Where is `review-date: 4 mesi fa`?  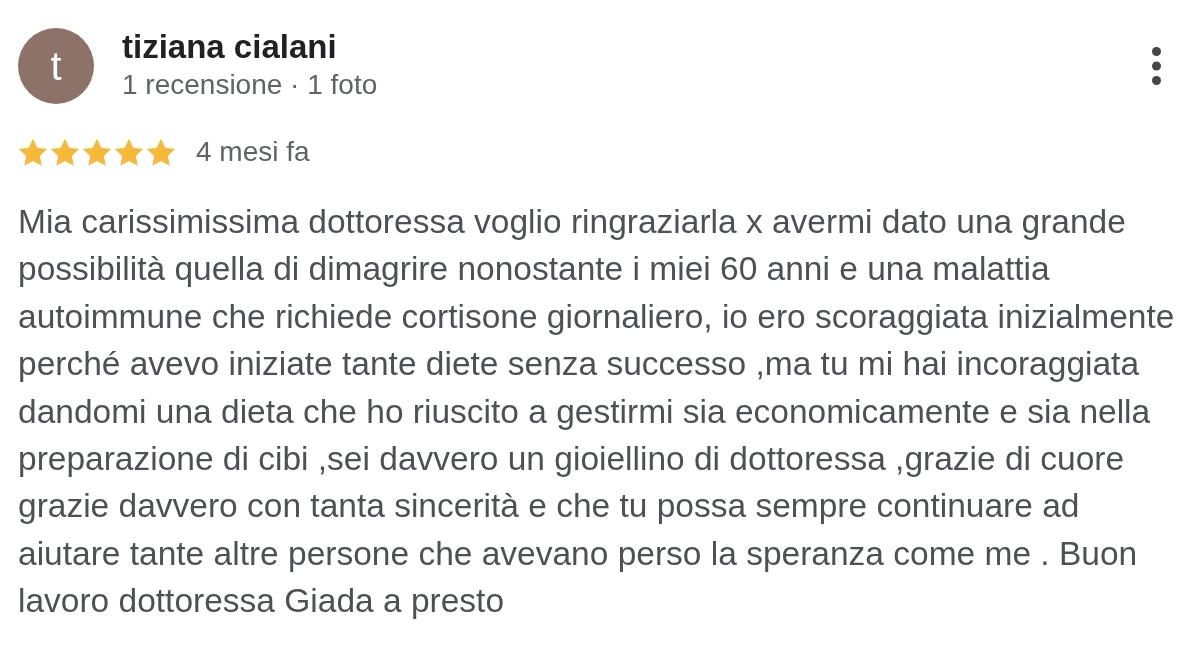 review-date: 4 mesi fa is located at coordinates (253, 152).